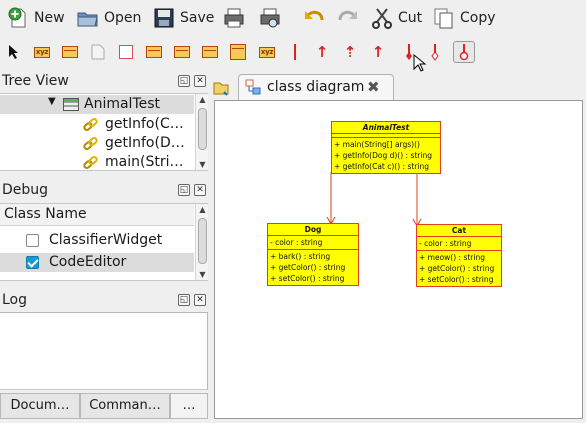 The height and width of the screenshot is (423, 586). Describe the element at coordinates (373, 87) in the screenshot. I see `close-tab-icon: ✖` at that location.